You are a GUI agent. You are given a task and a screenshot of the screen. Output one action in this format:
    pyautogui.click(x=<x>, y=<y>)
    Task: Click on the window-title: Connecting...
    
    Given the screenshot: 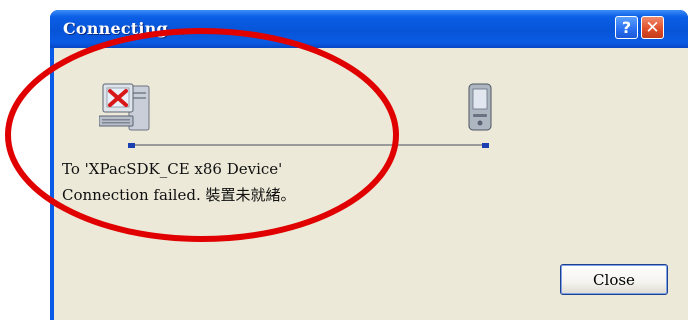 What is the action you would take?
    pyautogui.click(x=124, y=28)
    